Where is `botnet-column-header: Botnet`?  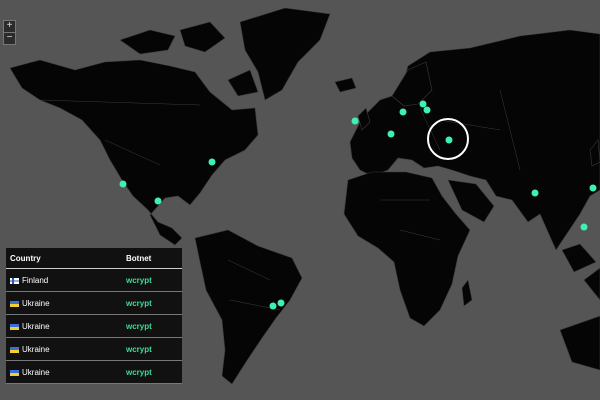 botnet-column-header: Botnet is located at coordinates (139, 258).